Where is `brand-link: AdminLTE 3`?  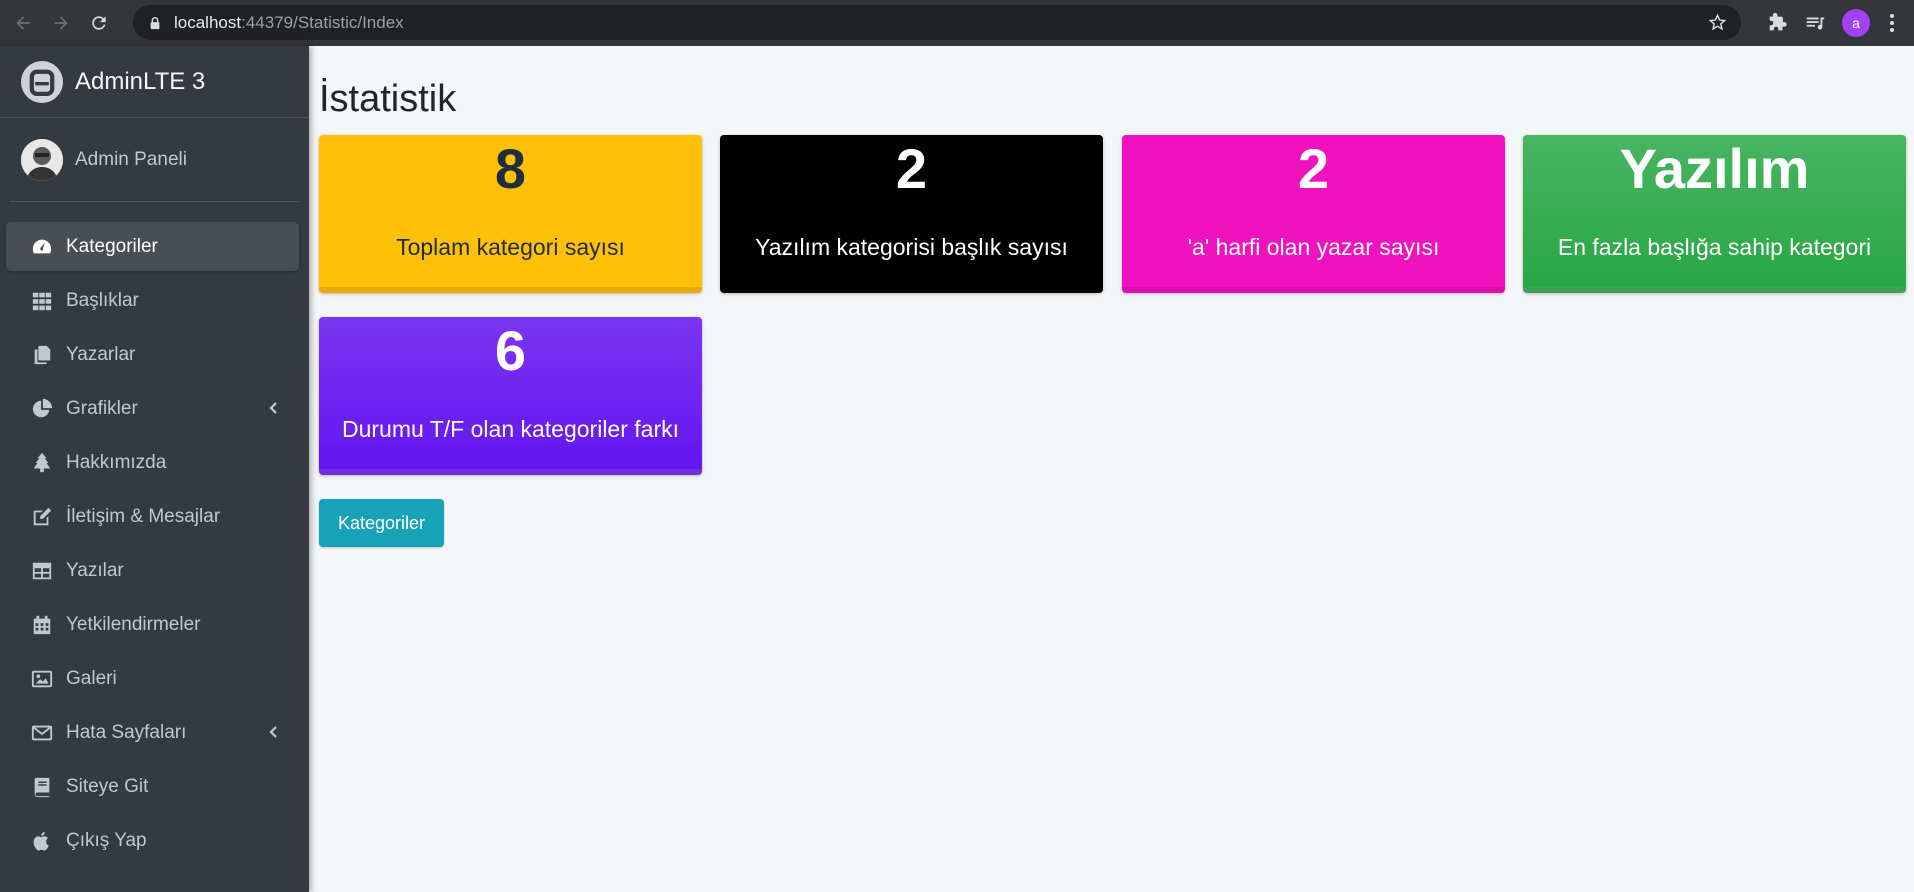 brand-link: AdminLTE 3 is located at coordinates (154, 82).